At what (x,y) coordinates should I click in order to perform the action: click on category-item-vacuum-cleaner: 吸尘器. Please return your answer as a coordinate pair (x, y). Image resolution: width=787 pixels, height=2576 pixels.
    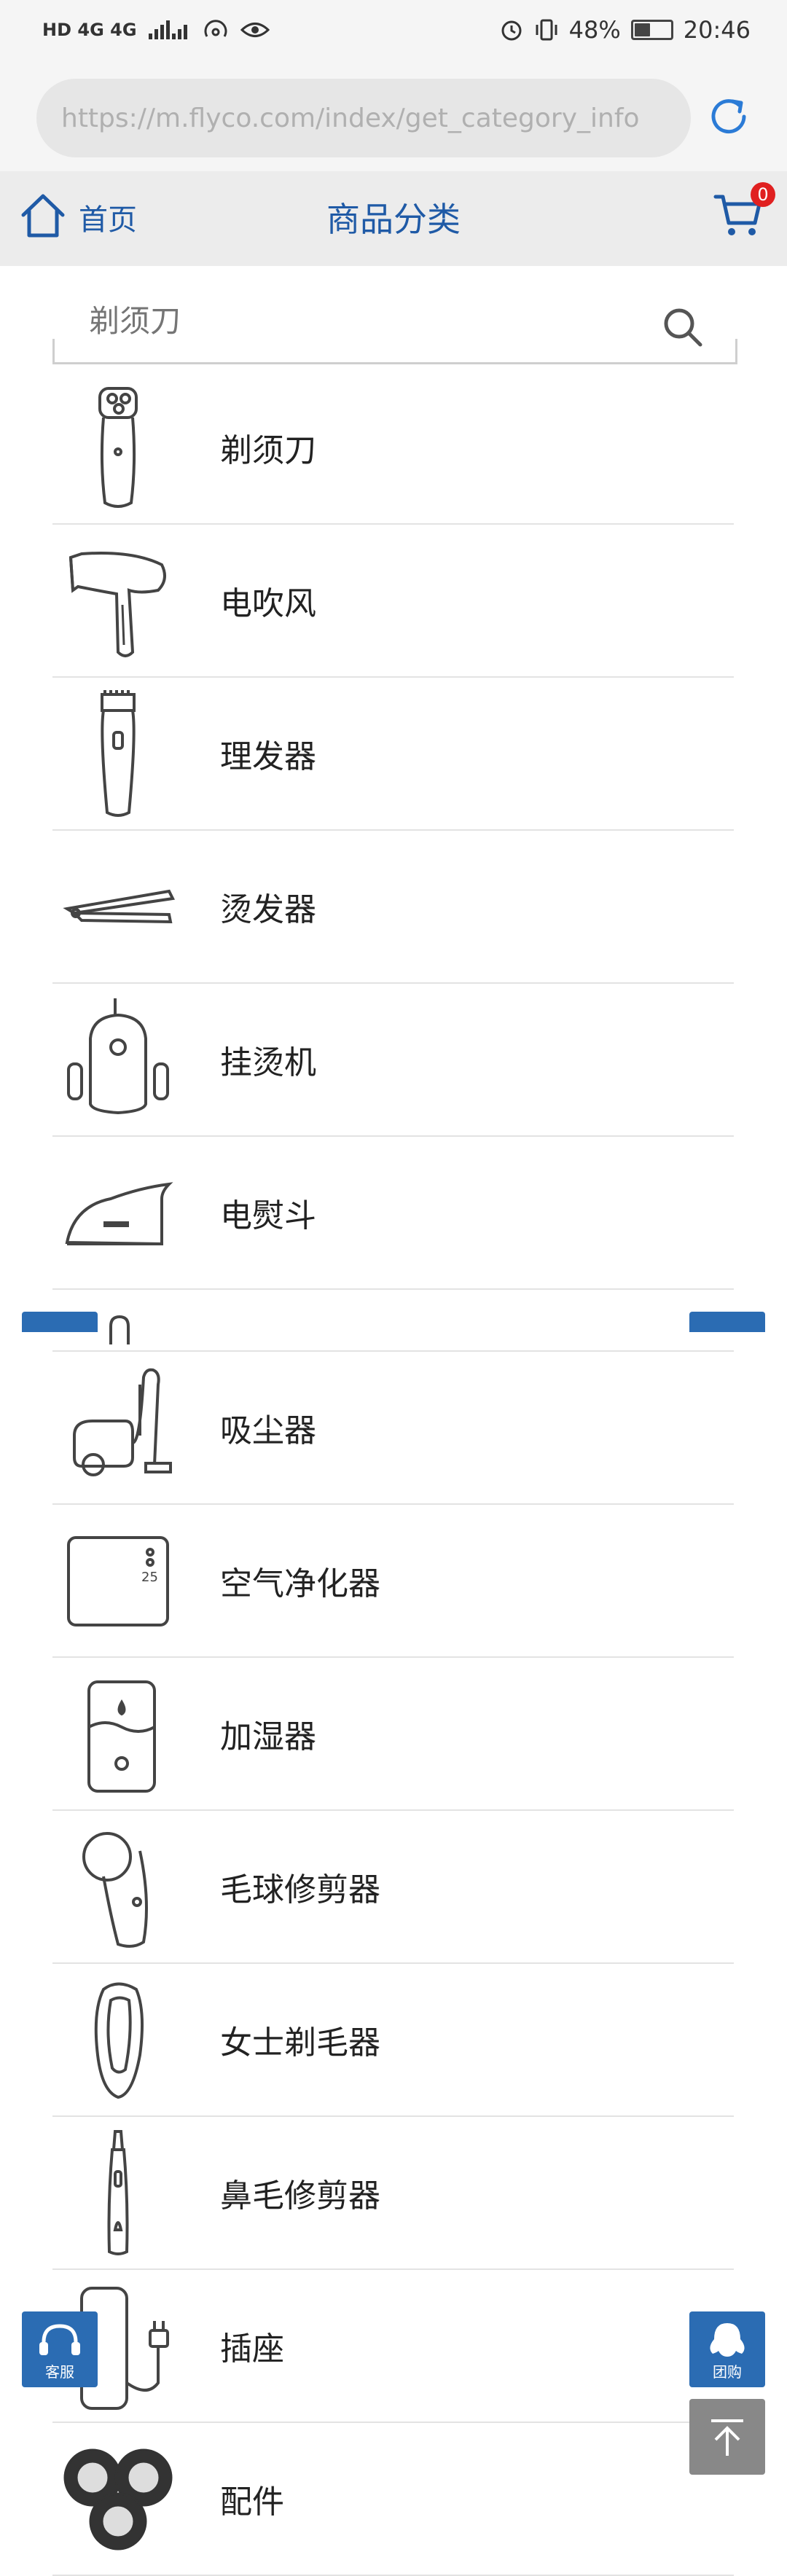
    Looking at the image, I should click on (393, 1428).